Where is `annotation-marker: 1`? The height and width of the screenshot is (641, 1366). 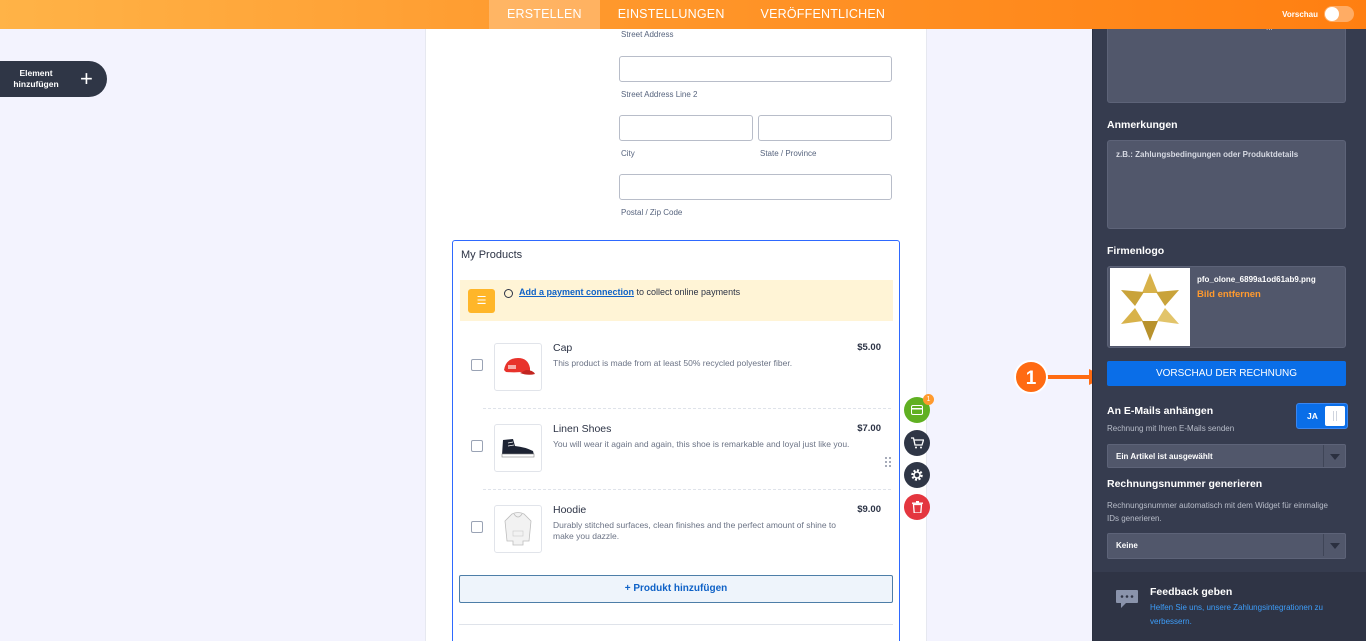
annotation-marker: 1 is located at coordinates (1031, 377).